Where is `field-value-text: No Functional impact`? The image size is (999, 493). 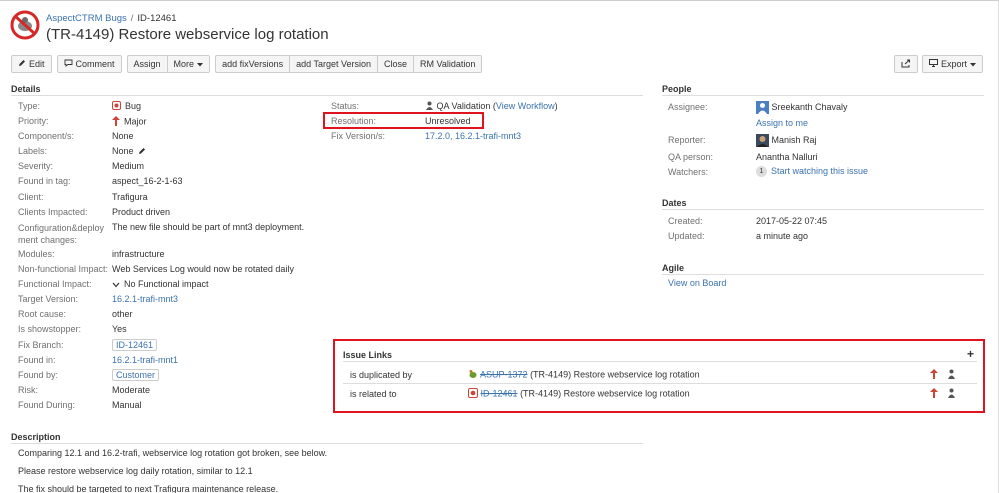 field-value-text: No Functional impact is located at coordinates (166, 284).